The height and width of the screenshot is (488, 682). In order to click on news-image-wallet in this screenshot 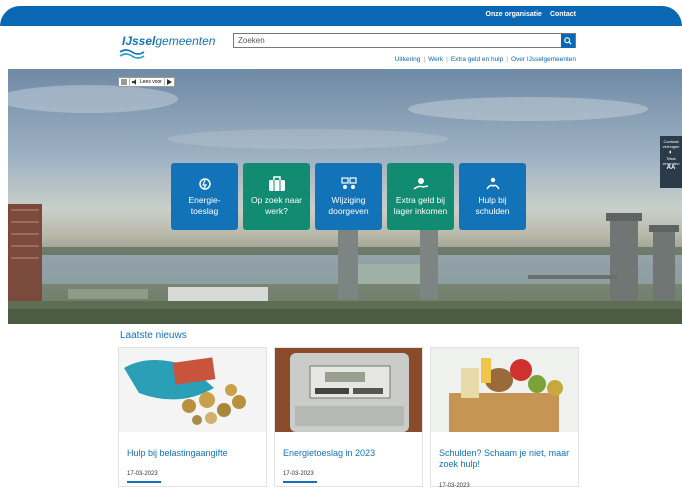, I will do `click(192, 390)`.